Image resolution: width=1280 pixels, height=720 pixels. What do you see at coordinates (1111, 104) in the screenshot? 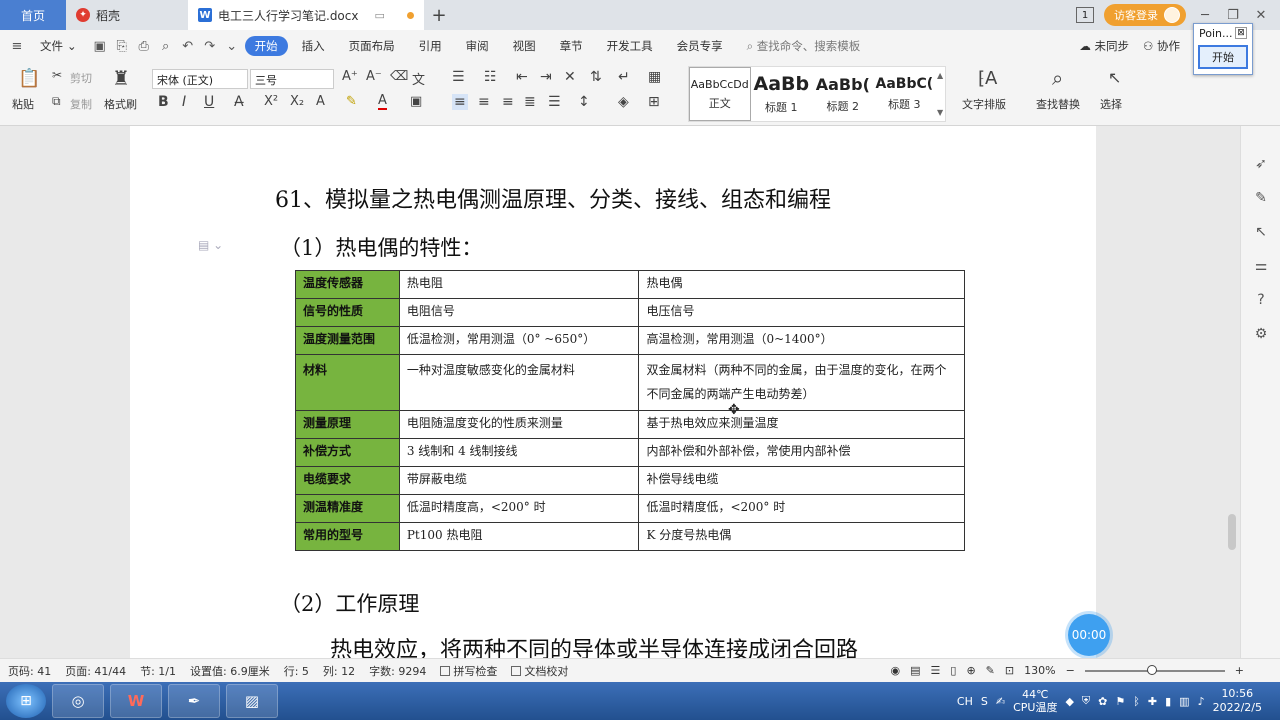
I see `select-button: 选择` at bounding box center [1111, 104].